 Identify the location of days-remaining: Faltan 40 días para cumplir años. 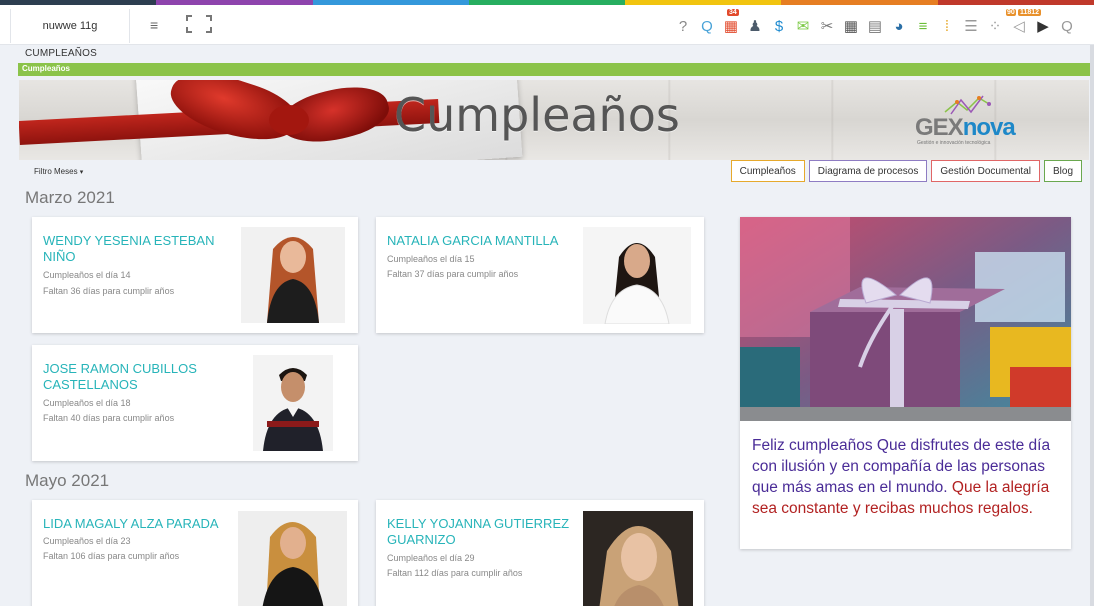
(109, 418).